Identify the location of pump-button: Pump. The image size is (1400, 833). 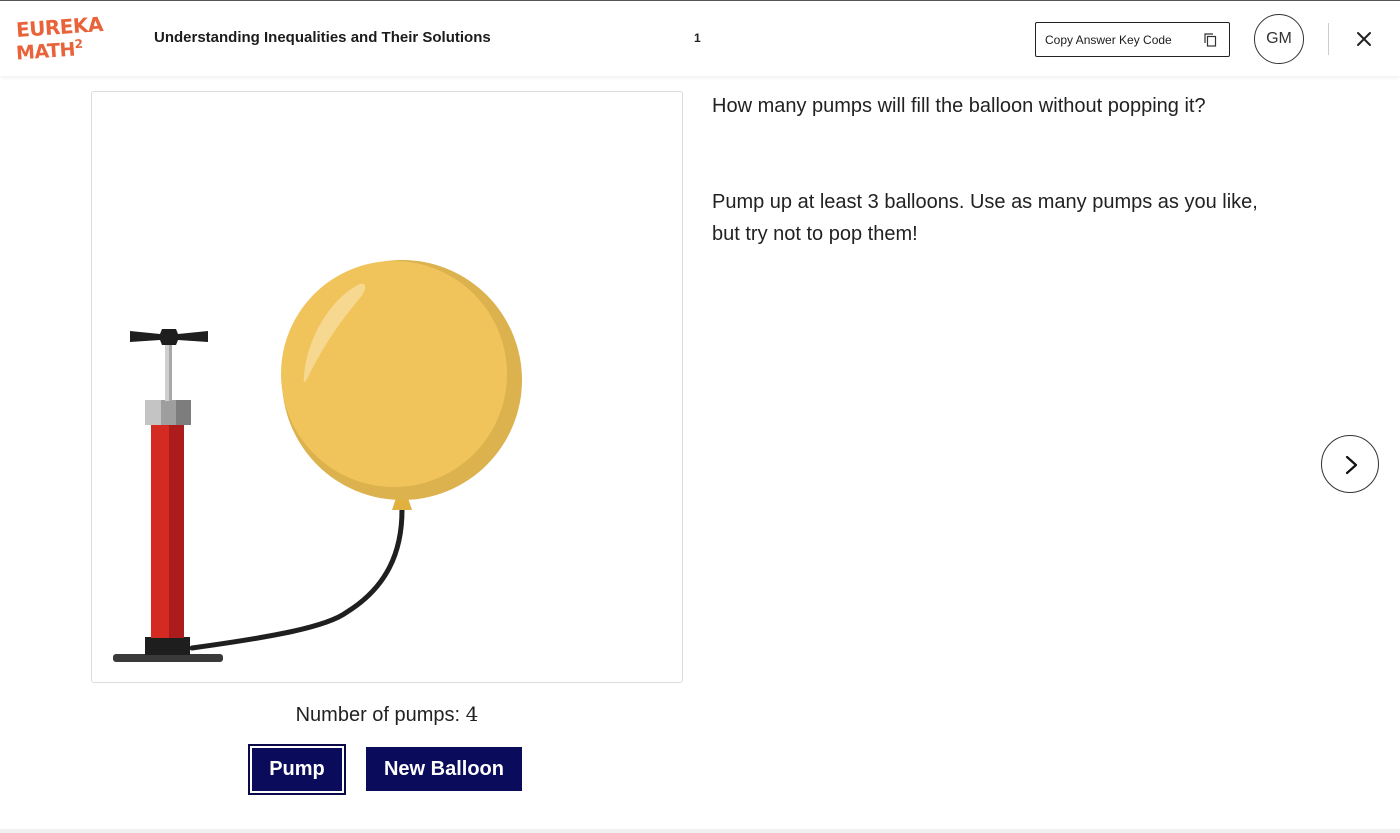
(297, 769).